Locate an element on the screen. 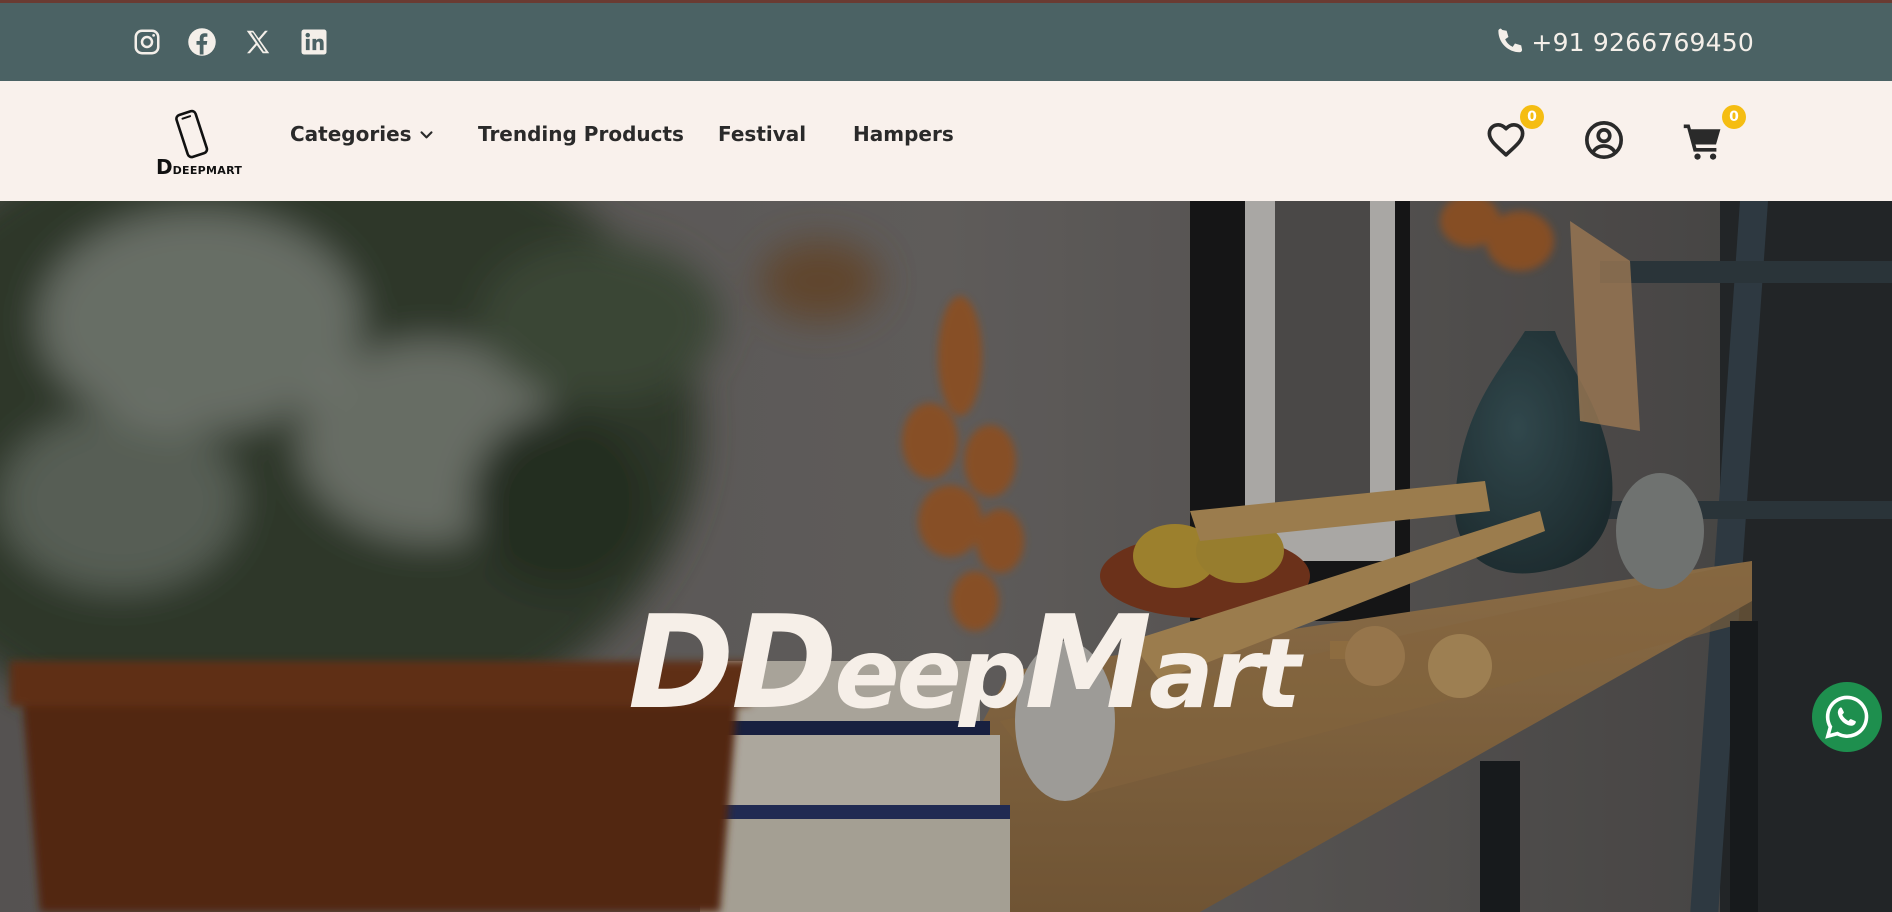  logo: DDEEPMART is located at coordinates (202, 144).